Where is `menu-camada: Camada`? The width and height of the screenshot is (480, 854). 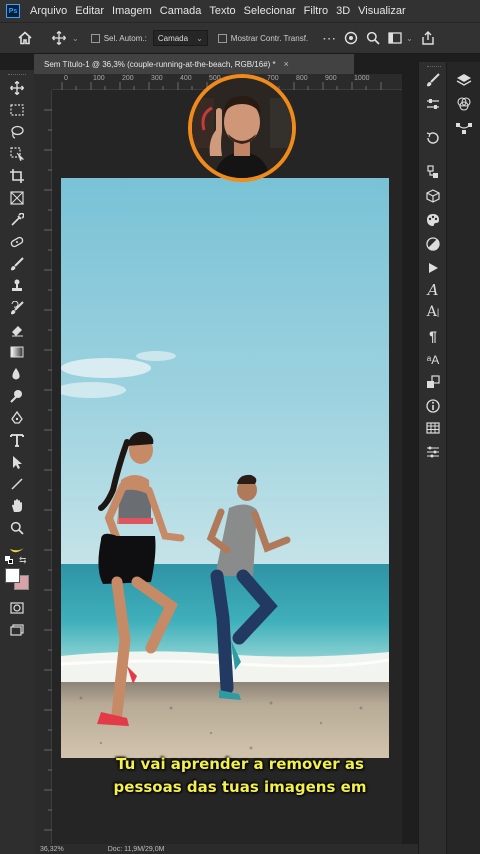 menu-camada: Camada is located at coordinates (181, 11).